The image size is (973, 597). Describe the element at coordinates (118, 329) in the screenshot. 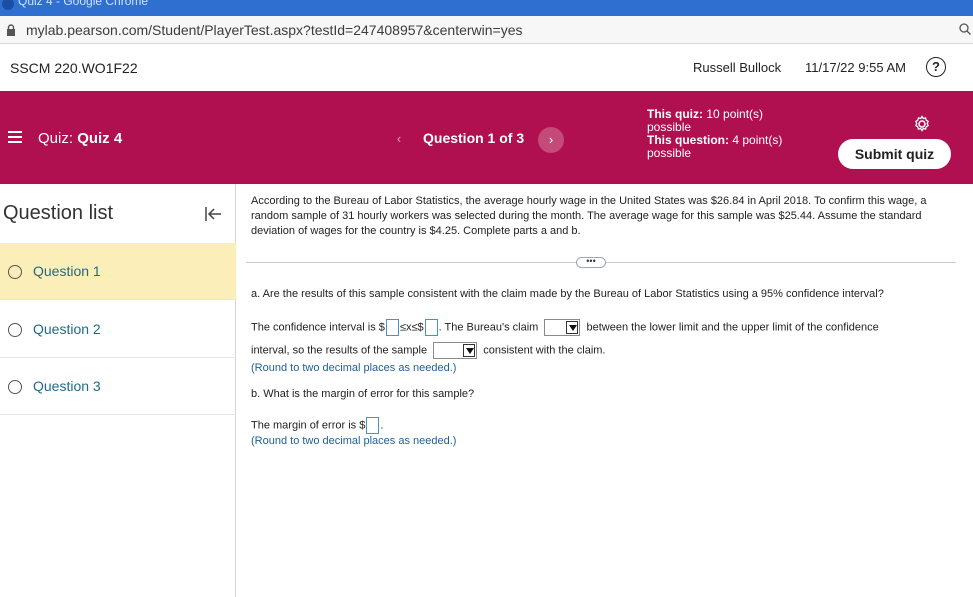

I see `question-list-item: Question 2` at that location.